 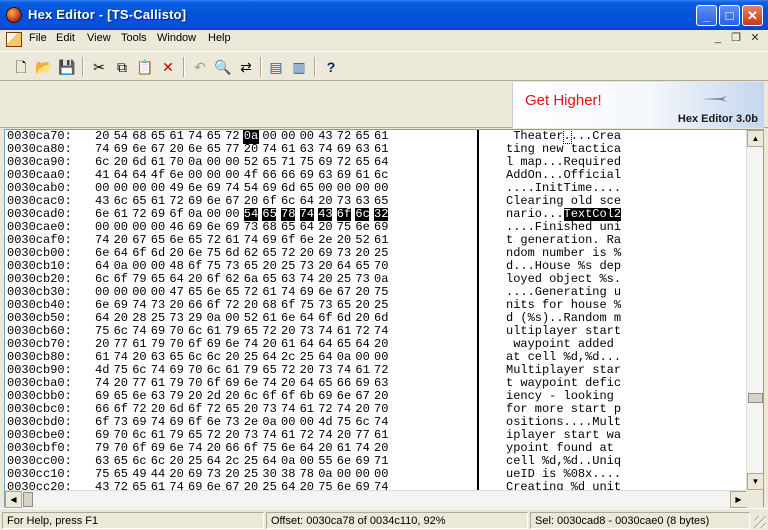 I want to click on resize-grip-icon, so click(x=760, y=522).